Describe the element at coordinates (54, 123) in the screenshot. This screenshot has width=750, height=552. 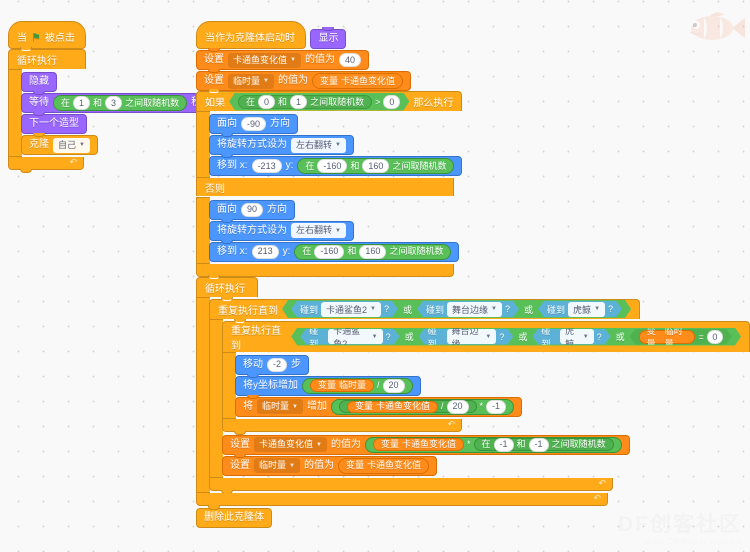
I see `block-next-costume: 下一个造型` at that location.